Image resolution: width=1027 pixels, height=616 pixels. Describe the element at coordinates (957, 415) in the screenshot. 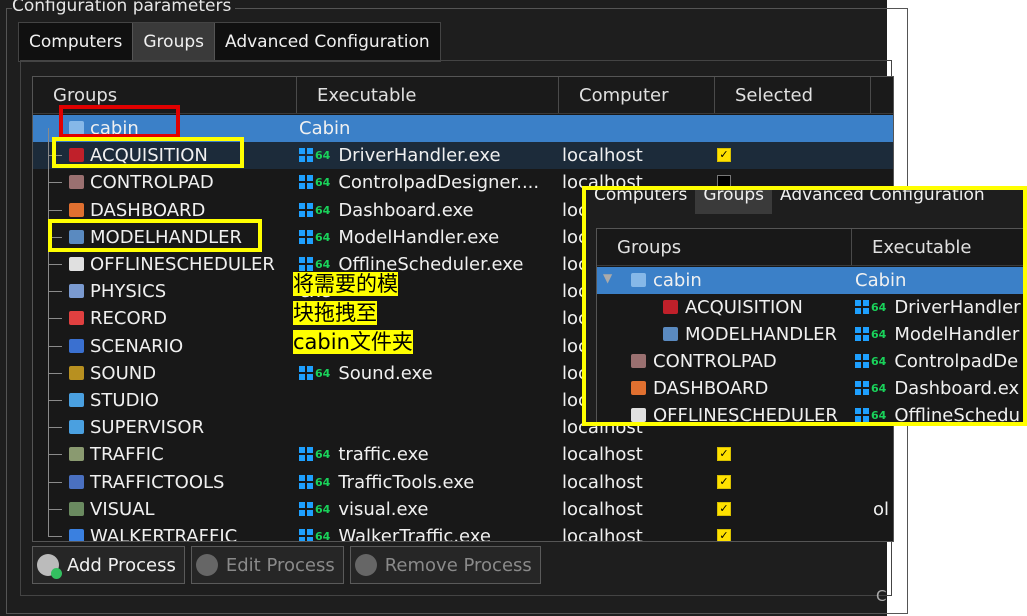

I see `inset-executable-name: OfflineSchedu` at that location.